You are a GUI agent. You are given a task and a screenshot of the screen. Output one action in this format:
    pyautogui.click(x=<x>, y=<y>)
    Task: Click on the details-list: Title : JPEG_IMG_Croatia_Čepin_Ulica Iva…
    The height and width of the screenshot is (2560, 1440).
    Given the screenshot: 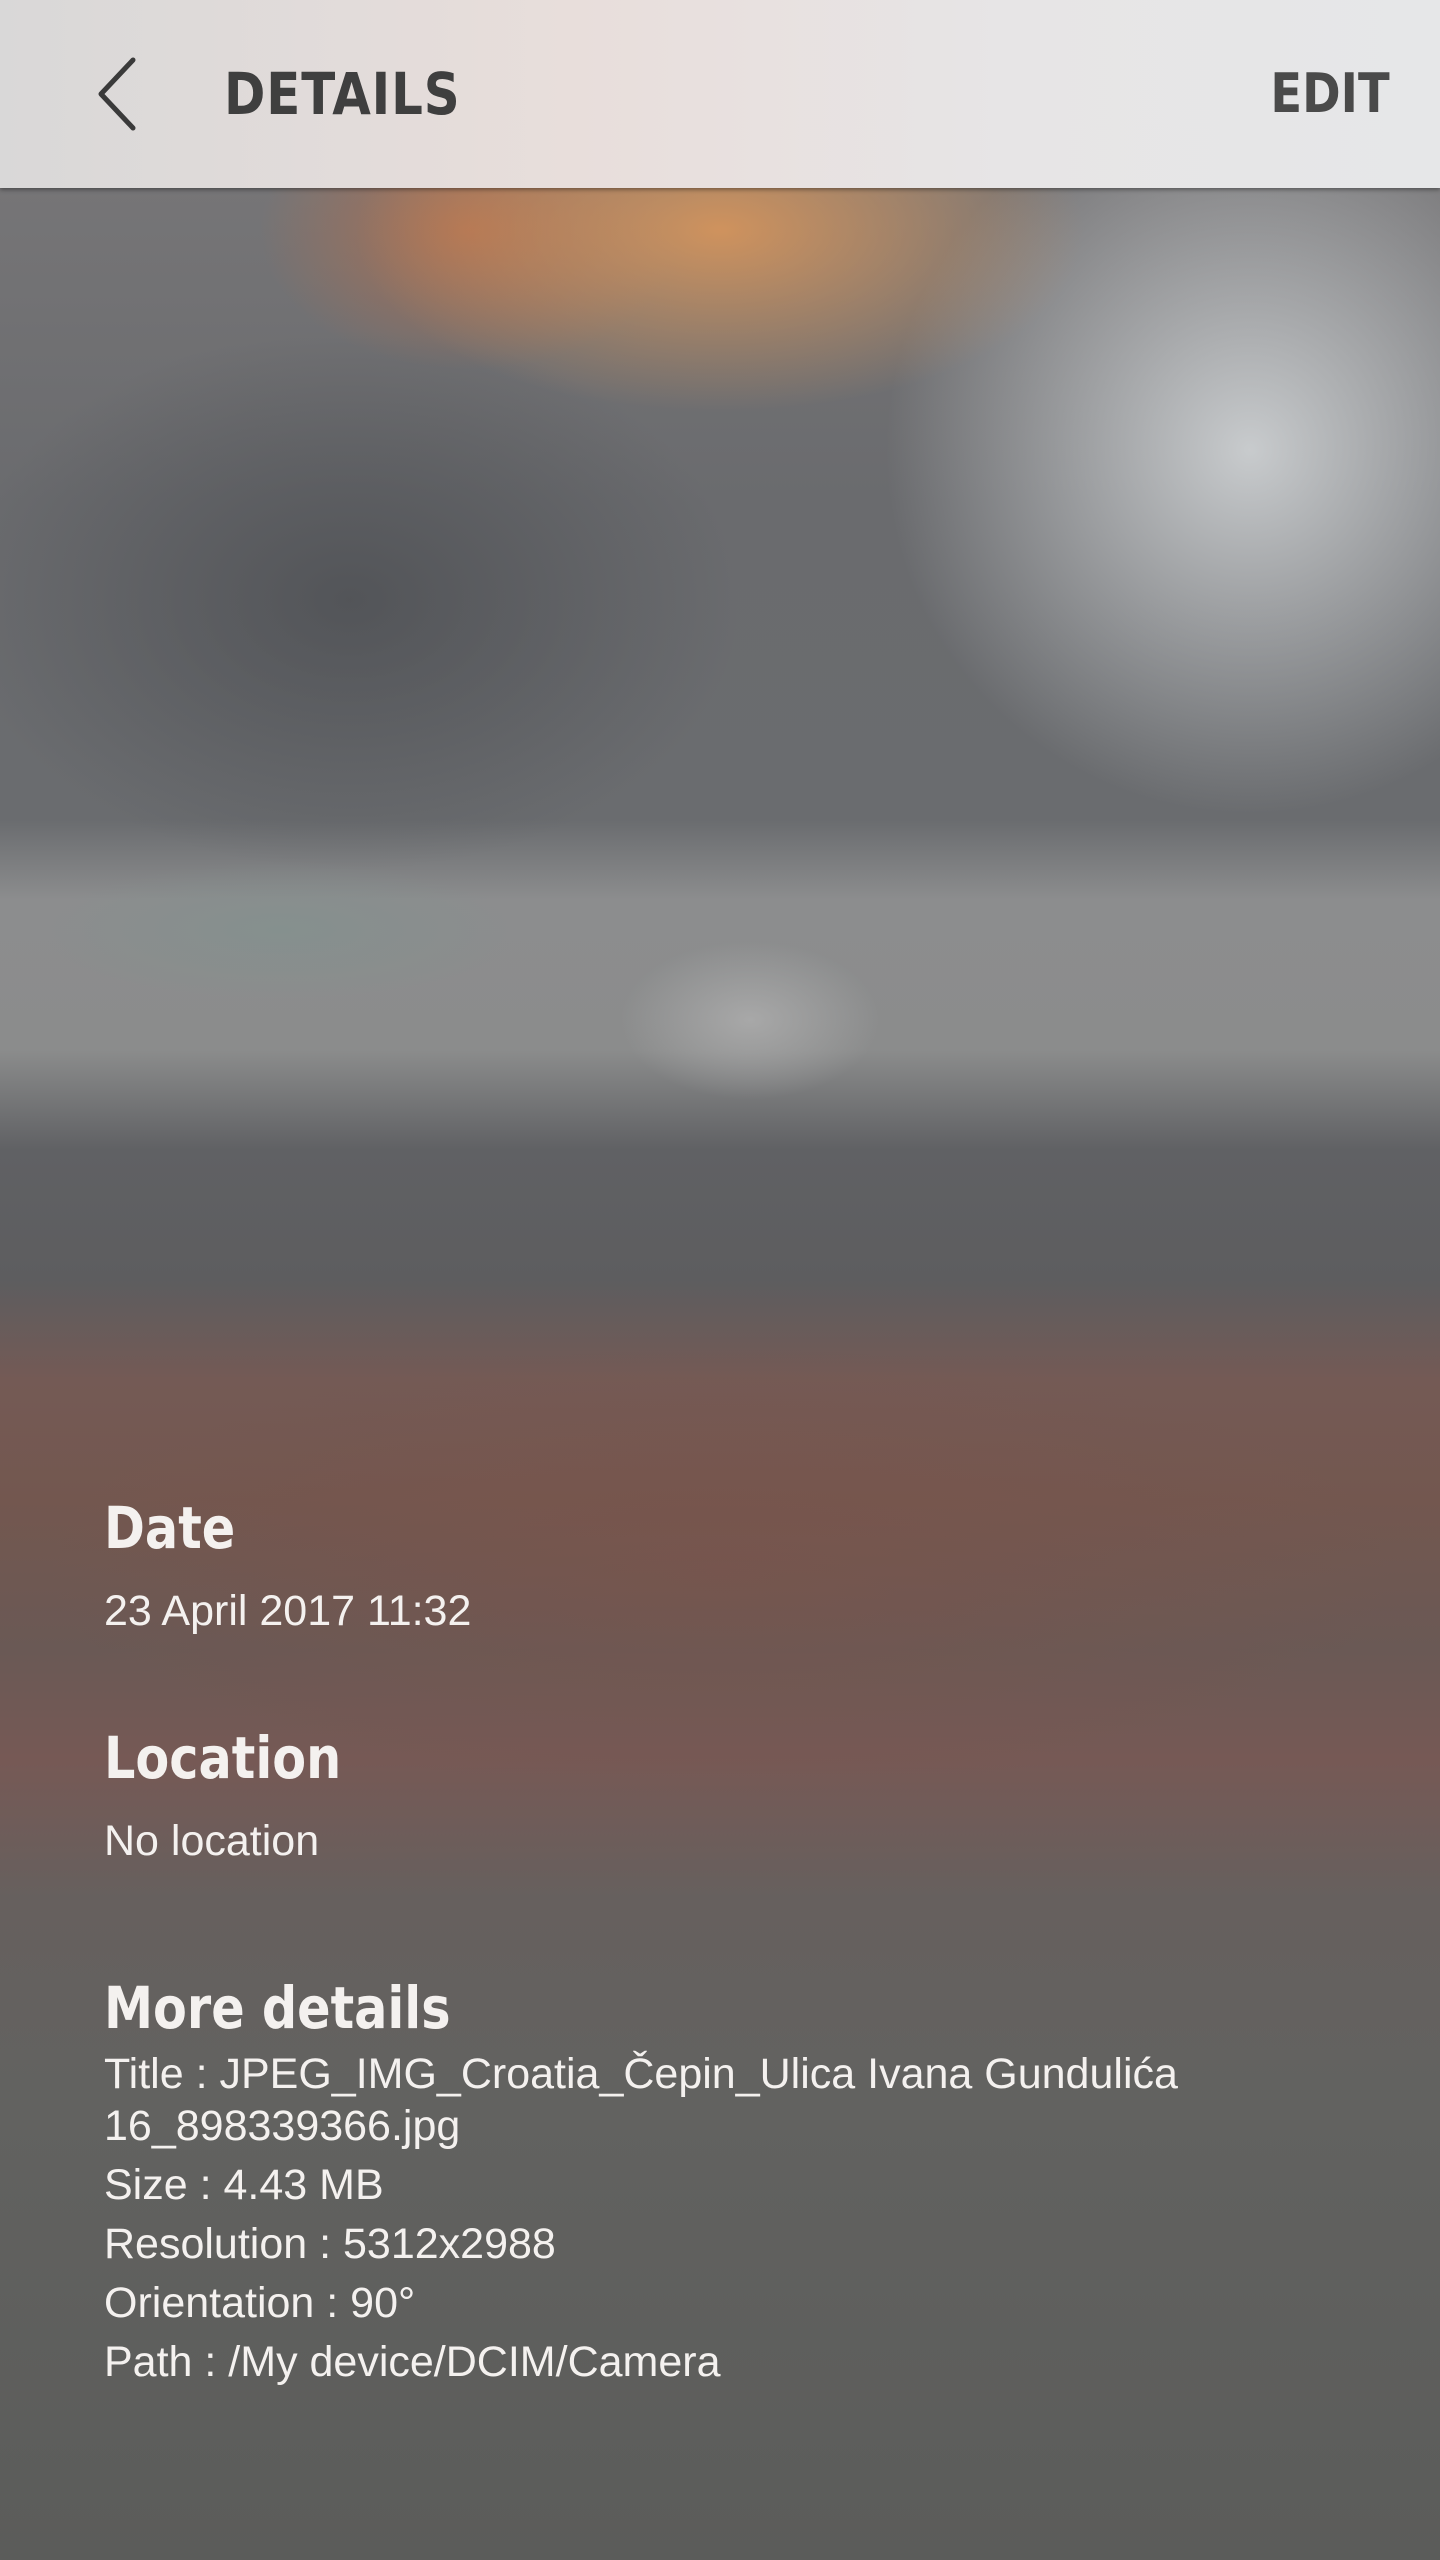 What is the action you would take?
    pyautogui.click(x=734, y=2218)
    